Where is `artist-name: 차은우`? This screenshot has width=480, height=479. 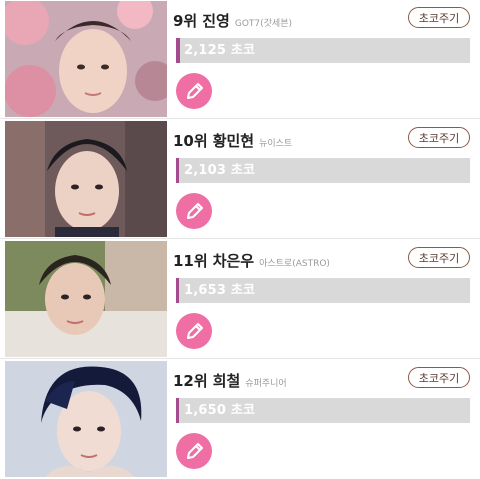
artist-name: 차은우 is located at coordinates (233, 261).